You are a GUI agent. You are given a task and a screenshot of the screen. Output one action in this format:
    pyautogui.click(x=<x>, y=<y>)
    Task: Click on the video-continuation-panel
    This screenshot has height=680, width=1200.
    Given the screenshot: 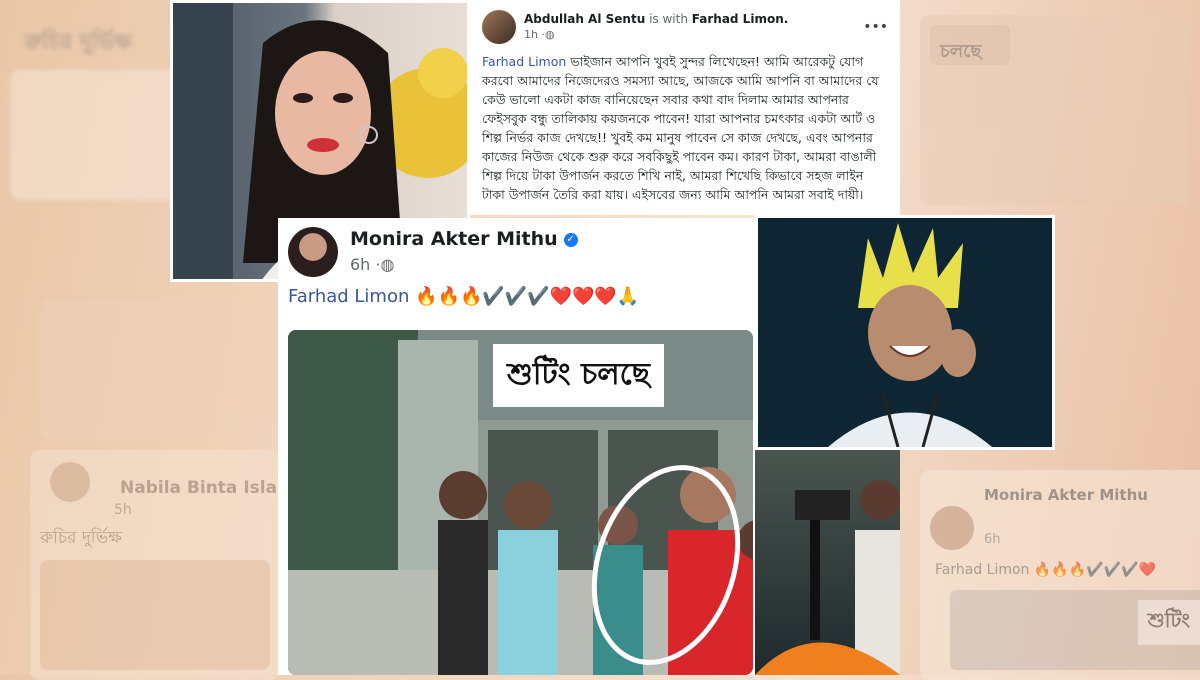 What is the action you would take?
    pyautogui.click(x=827, y=562)
    